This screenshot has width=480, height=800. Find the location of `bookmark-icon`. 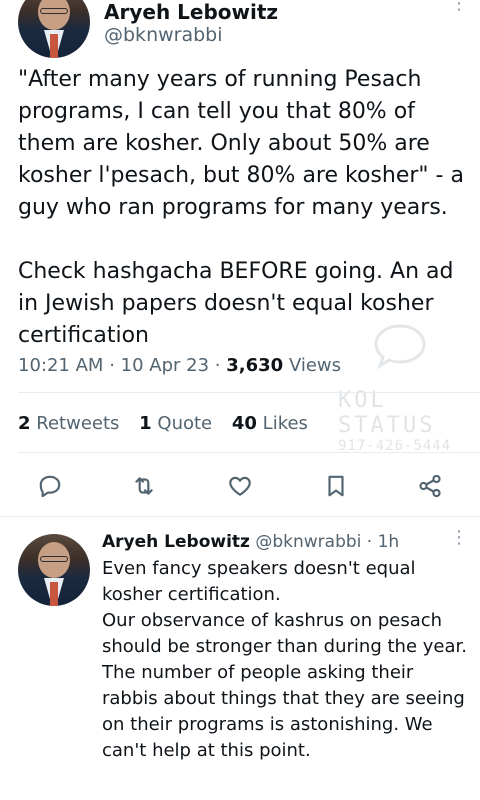

bookmark-icon is located at coordinates (336, 486).